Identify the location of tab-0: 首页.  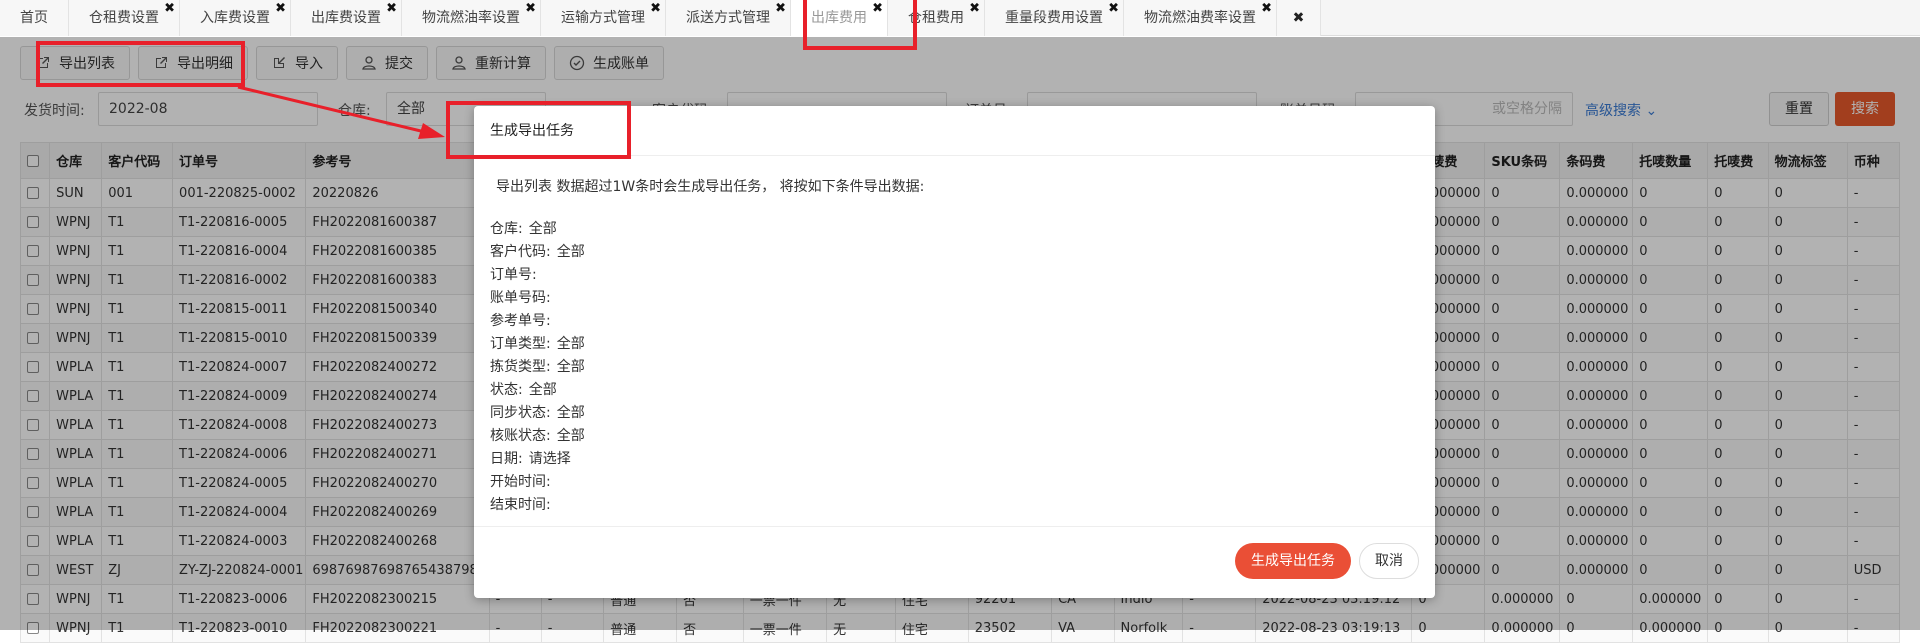
(34, 18).